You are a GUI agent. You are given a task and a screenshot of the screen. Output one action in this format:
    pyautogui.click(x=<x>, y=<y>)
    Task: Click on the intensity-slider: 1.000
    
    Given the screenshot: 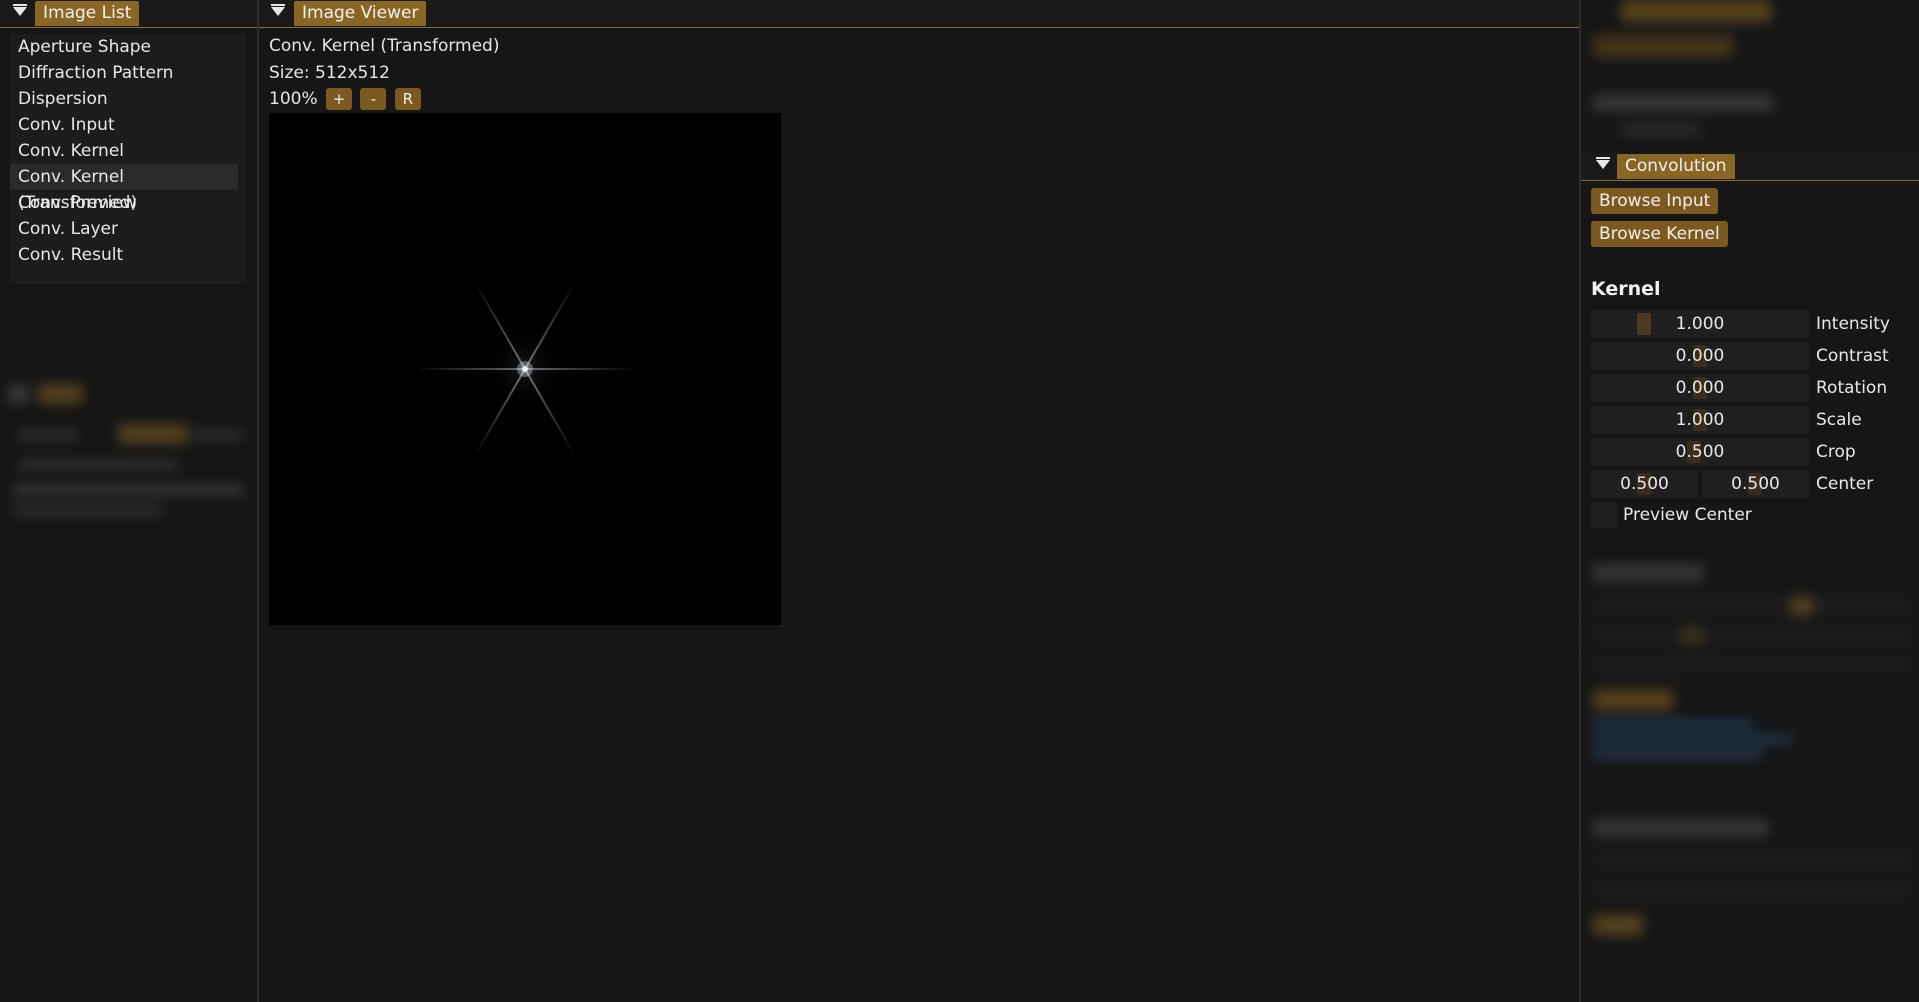 What is the action you would take?
    pyautogui.click(x=1700, y=324)
    